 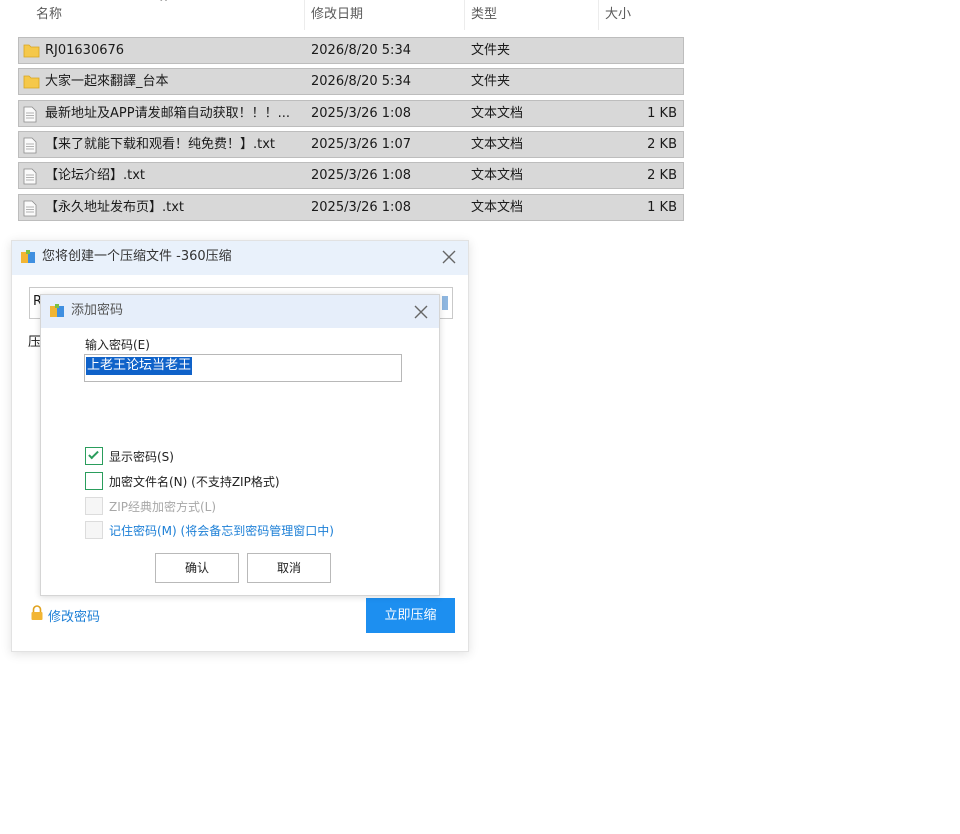 What do you see at coordinates (160, 144) in the screenshot?
I see `file-name: 【来了就能下载和观看！纯免费！】.txt` at bounding box center [160, 144].